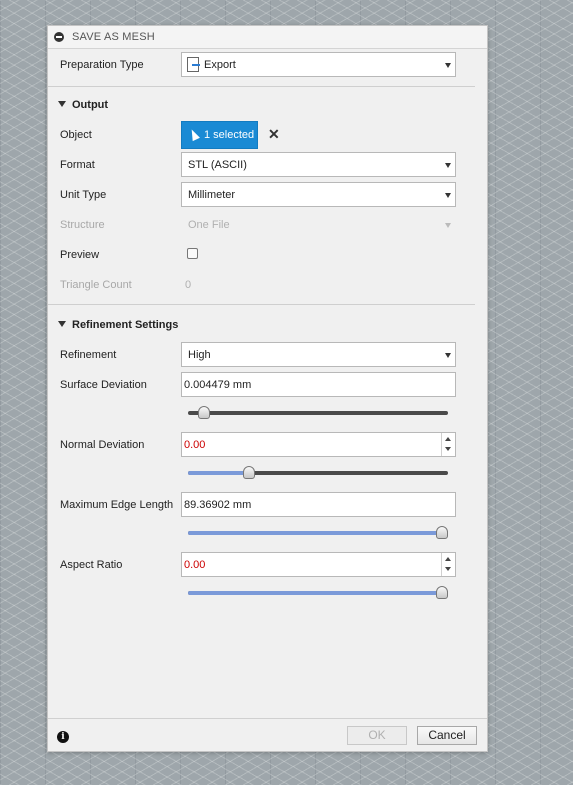 The image size is (573, 785). I want to click on aspect-ratio-slider, so click(318, 593).